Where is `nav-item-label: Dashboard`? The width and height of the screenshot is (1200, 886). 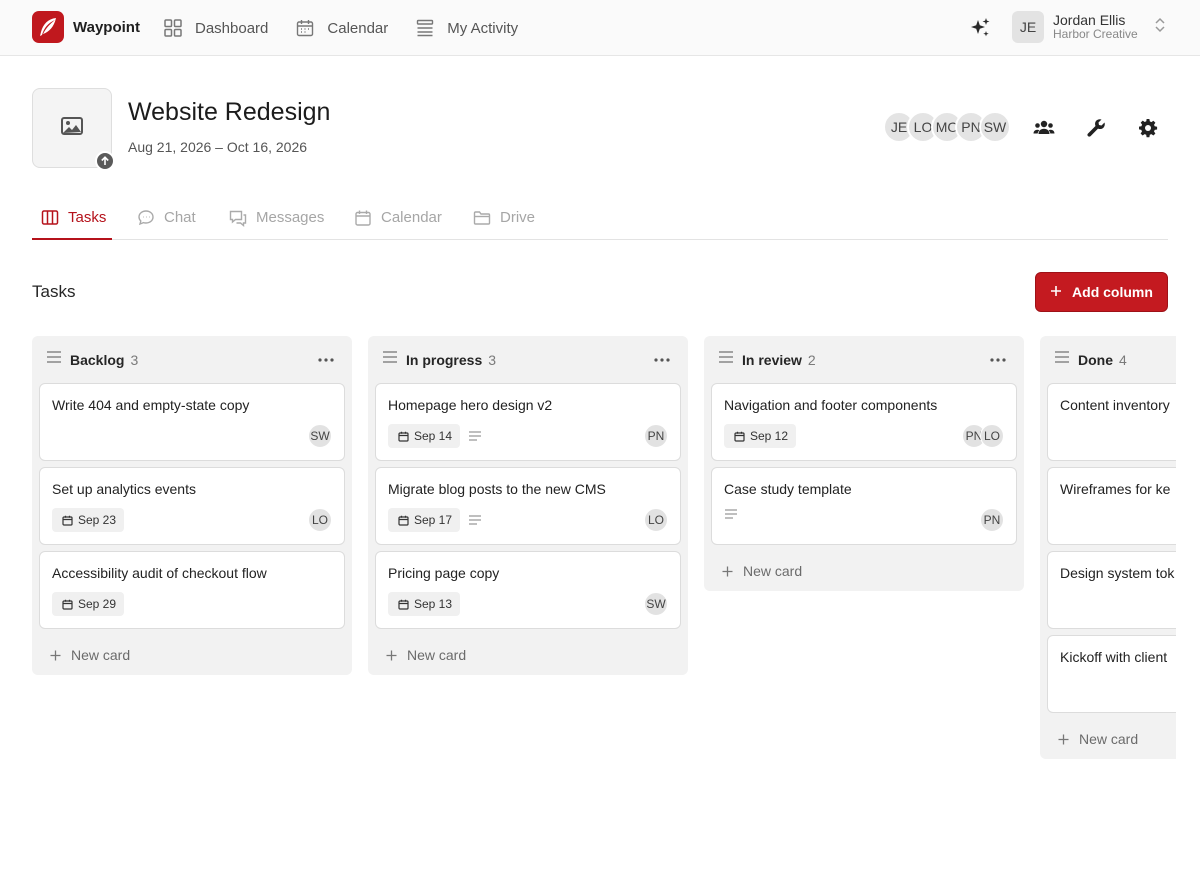 nav-item-label: Dashboard is located at coordinates (232, 28).